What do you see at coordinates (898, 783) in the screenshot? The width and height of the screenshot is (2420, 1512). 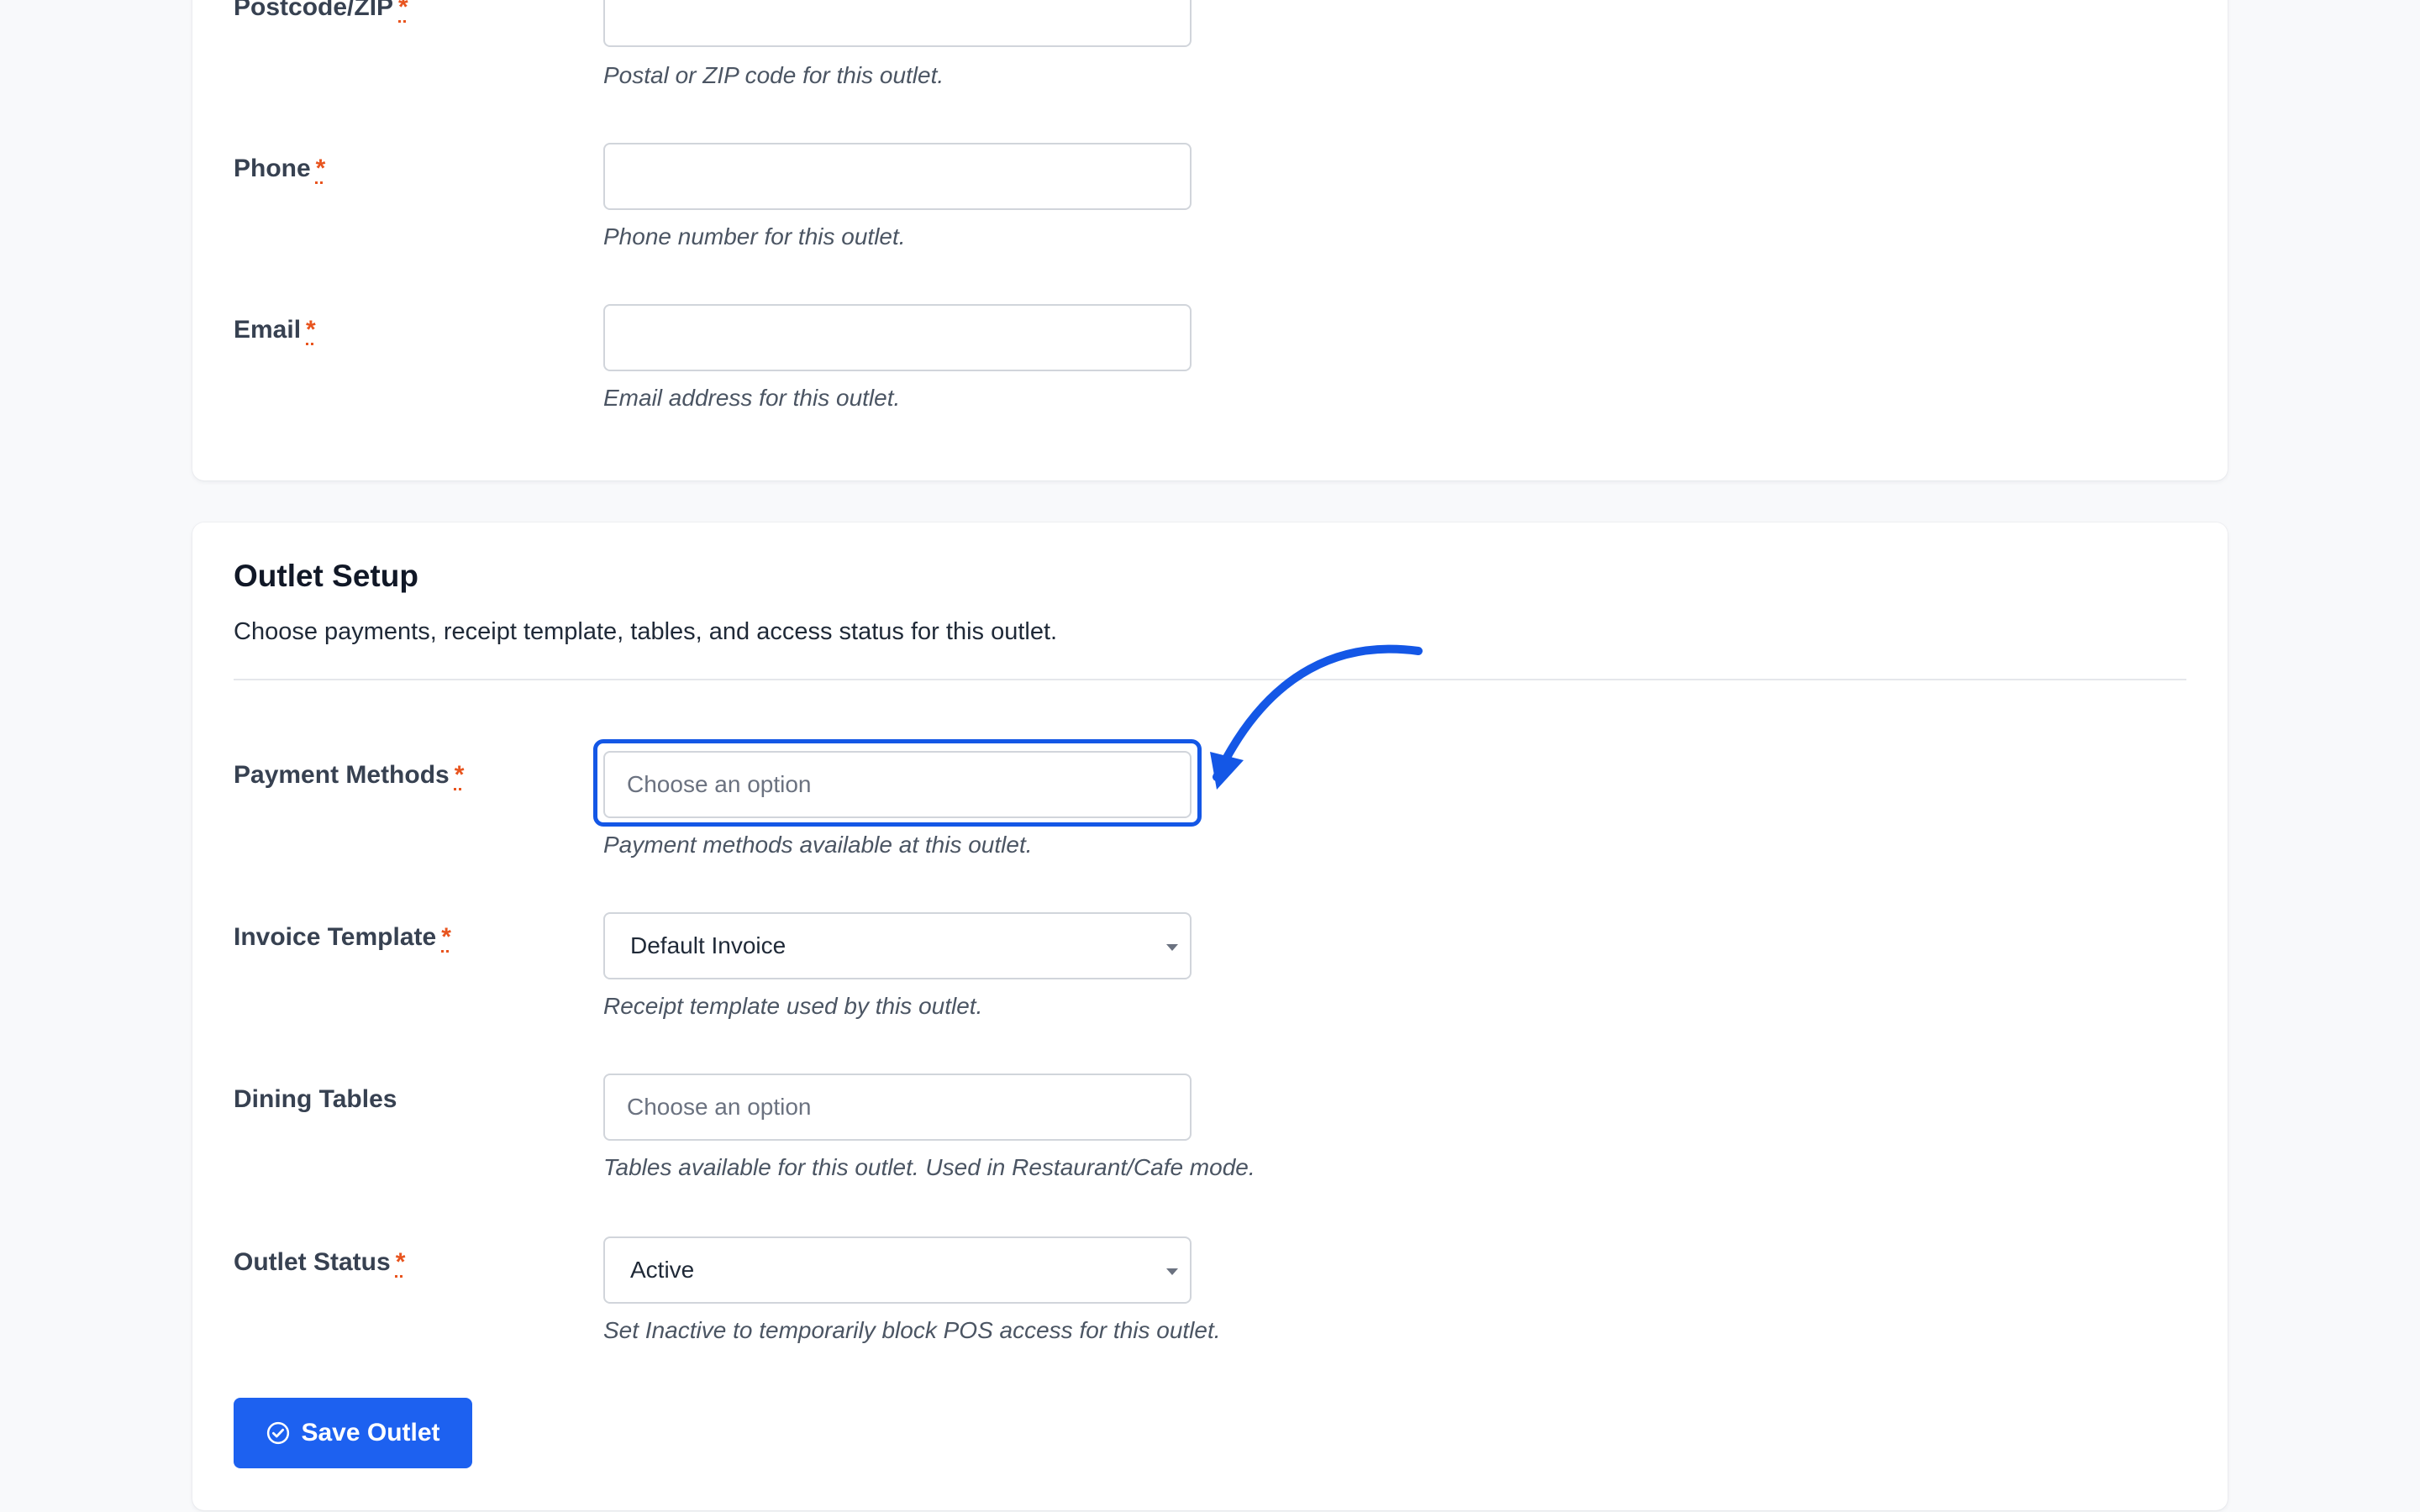 I see `highlight-box` at bounding box center [898, 783].